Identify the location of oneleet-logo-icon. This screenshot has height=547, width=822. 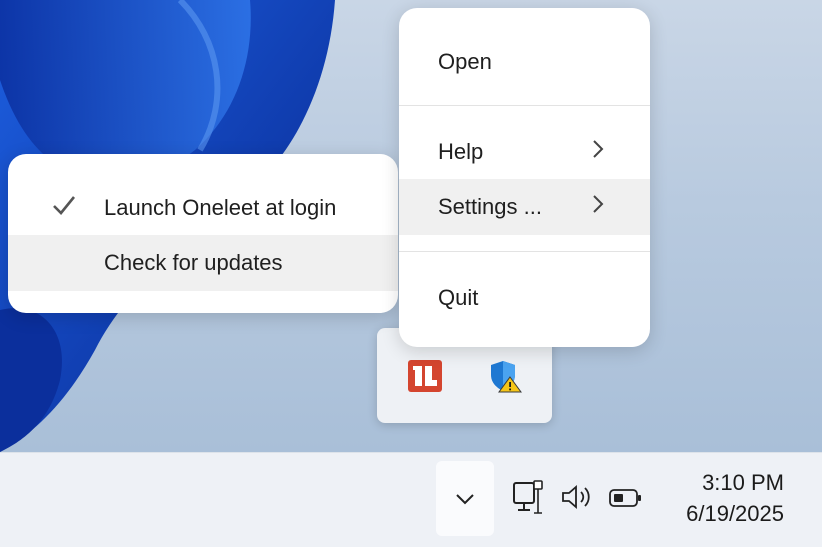
(425, 376).